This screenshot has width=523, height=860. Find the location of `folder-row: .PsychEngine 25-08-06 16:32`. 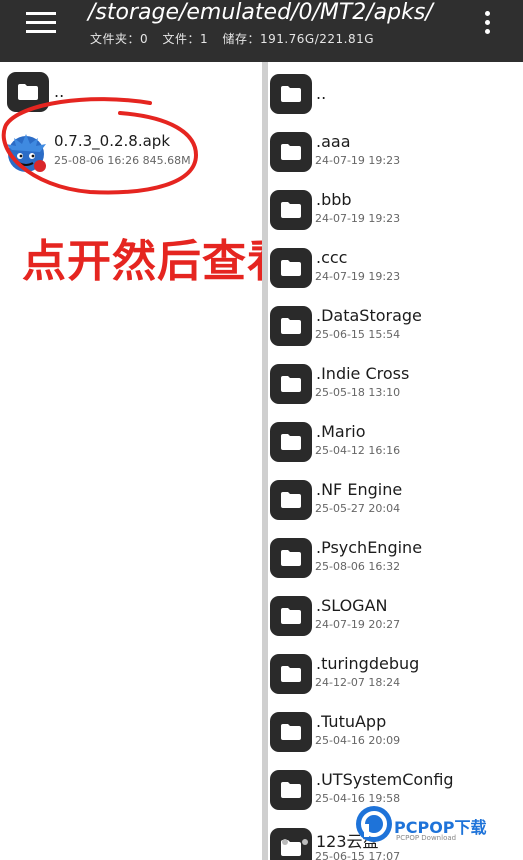

folder-row: .PsychEngine 25-08-06 16:32 is located at coordinates (395, 563).